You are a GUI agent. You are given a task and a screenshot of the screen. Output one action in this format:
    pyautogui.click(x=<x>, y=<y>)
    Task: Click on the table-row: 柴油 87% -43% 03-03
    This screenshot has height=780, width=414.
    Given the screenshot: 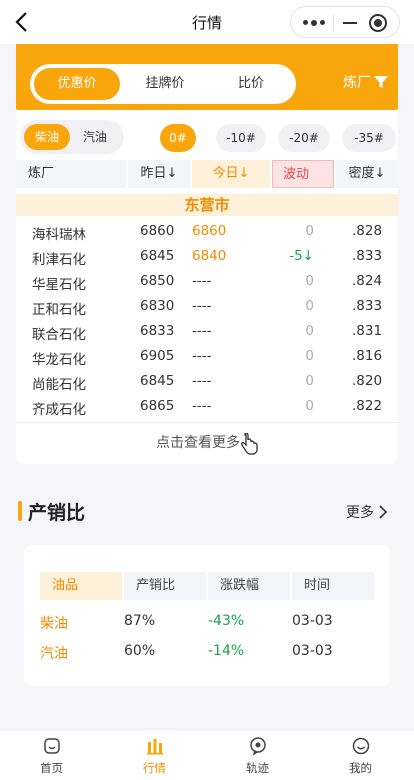 What is the action you would take?
    pyautogui.click(x=207, y=621)
    